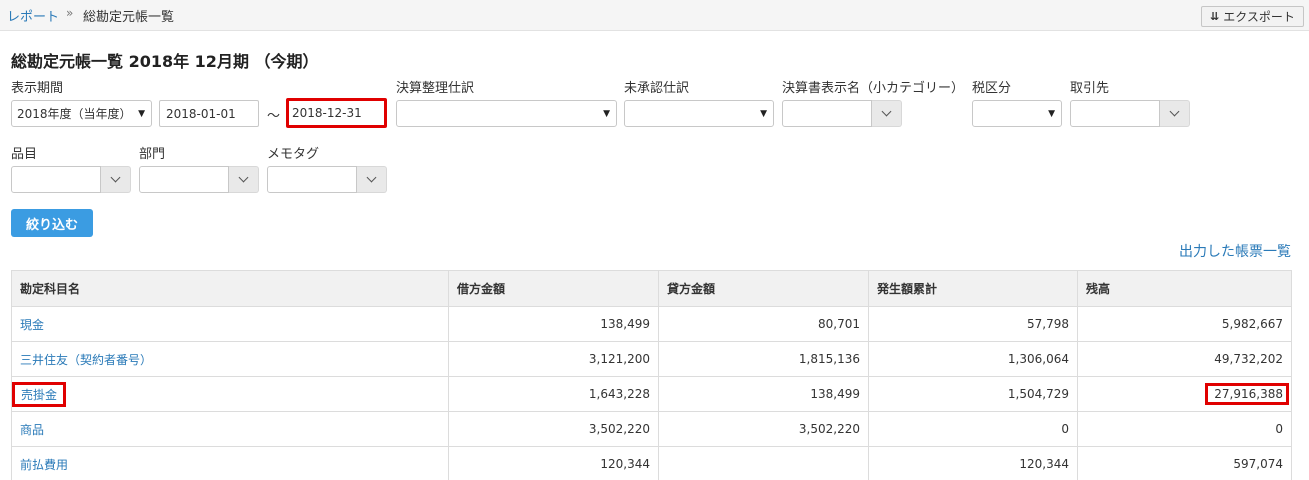 The image size is (1309, 480). I want to click on statement-name-dropdown-button, so click(887, 113).